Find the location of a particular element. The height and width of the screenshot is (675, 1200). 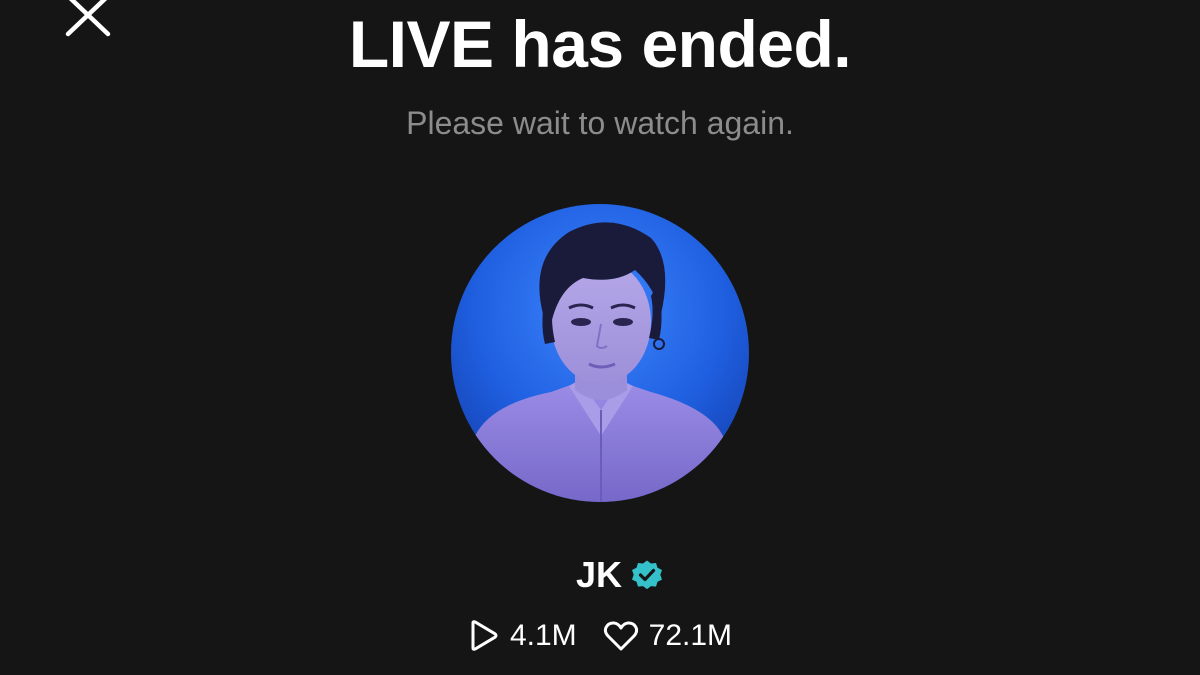

likes-count: 72.1M is located at coordinates (690, 635).